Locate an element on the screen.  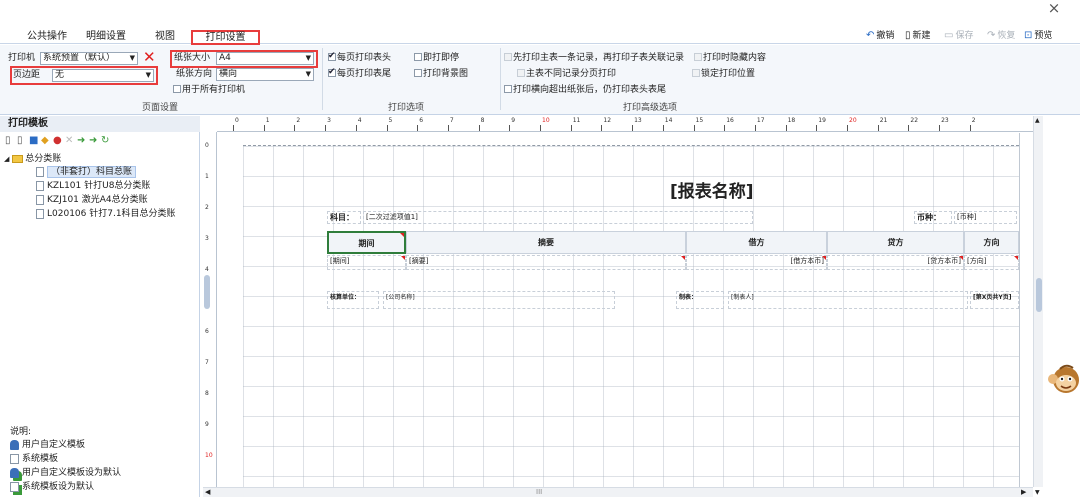
scroll-left-icon: ◀ is located at coordinates (207, 492).